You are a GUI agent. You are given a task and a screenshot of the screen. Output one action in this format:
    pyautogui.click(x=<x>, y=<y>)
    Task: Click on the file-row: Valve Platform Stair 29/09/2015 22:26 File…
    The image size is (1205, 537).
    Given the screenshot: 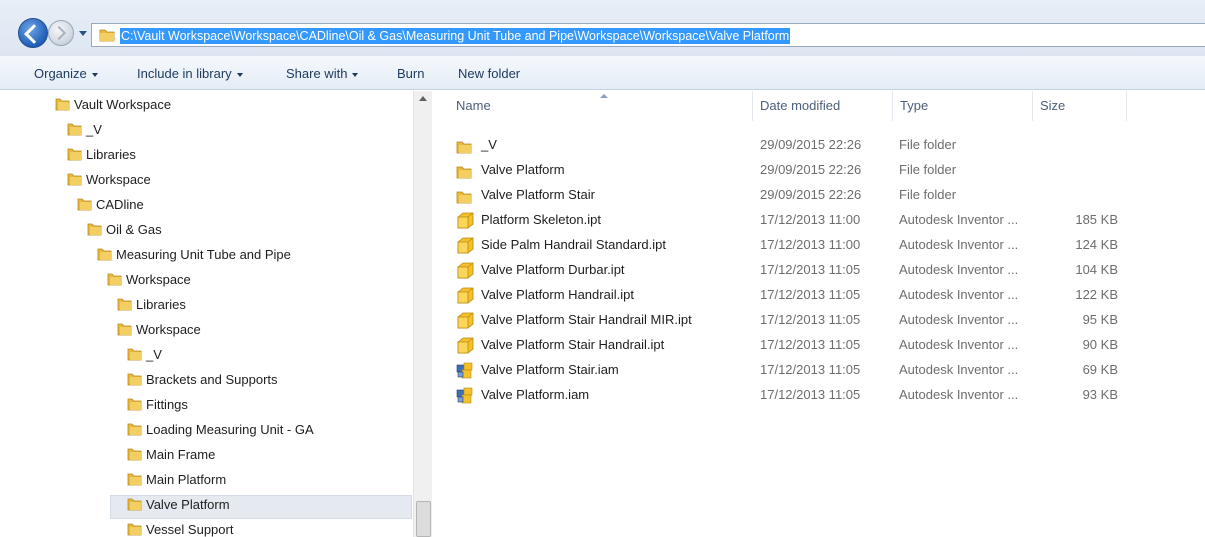 What is the action you would take?
    pyautogui.click(x=818, y=194)
    